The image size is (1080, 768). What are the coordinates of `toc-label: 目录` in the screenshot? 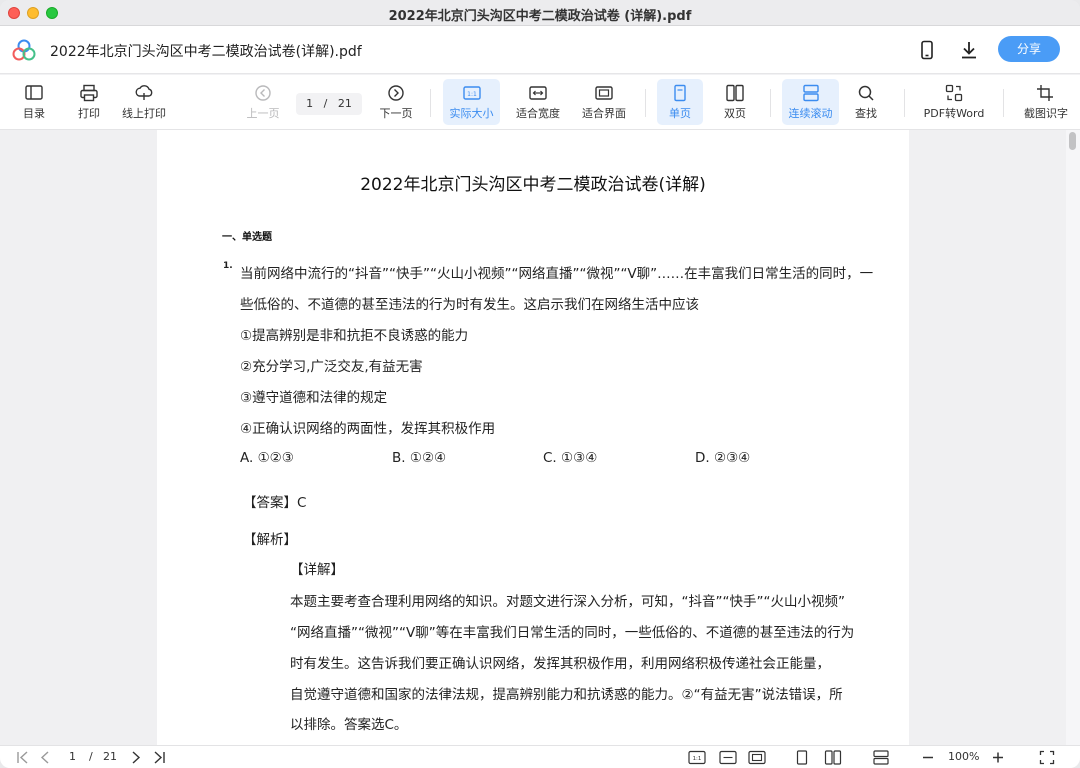 It's located at (34, 113).